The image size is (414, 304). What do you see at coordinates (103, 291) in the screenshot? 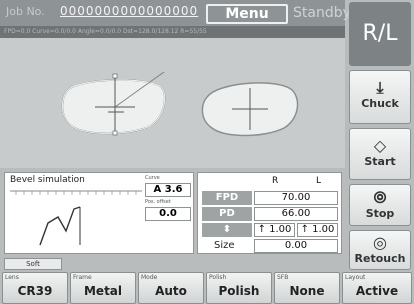
I see `frame-value: Metal` at bounding box center [103, 291].